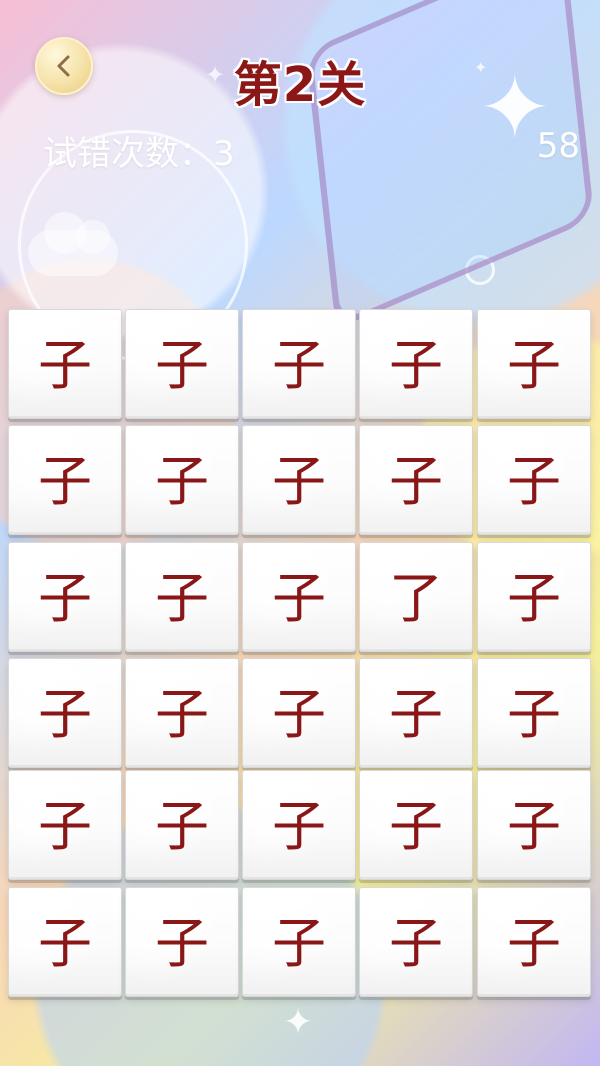 The image size is (600, 1066). What do you see at coordinates (298, 1022) in the screenshot?
I see `sparkle-icon: ✦` at bounding box center [298, 1022].